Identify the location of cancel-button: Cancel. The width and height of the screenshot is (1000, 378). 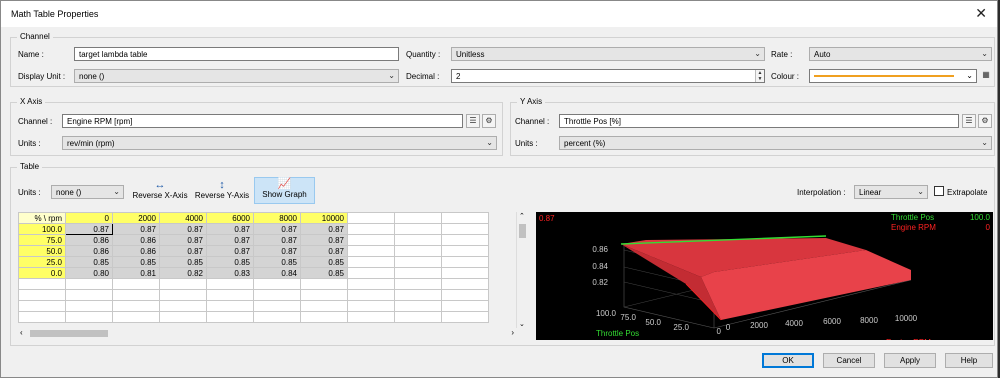
(849, 360).